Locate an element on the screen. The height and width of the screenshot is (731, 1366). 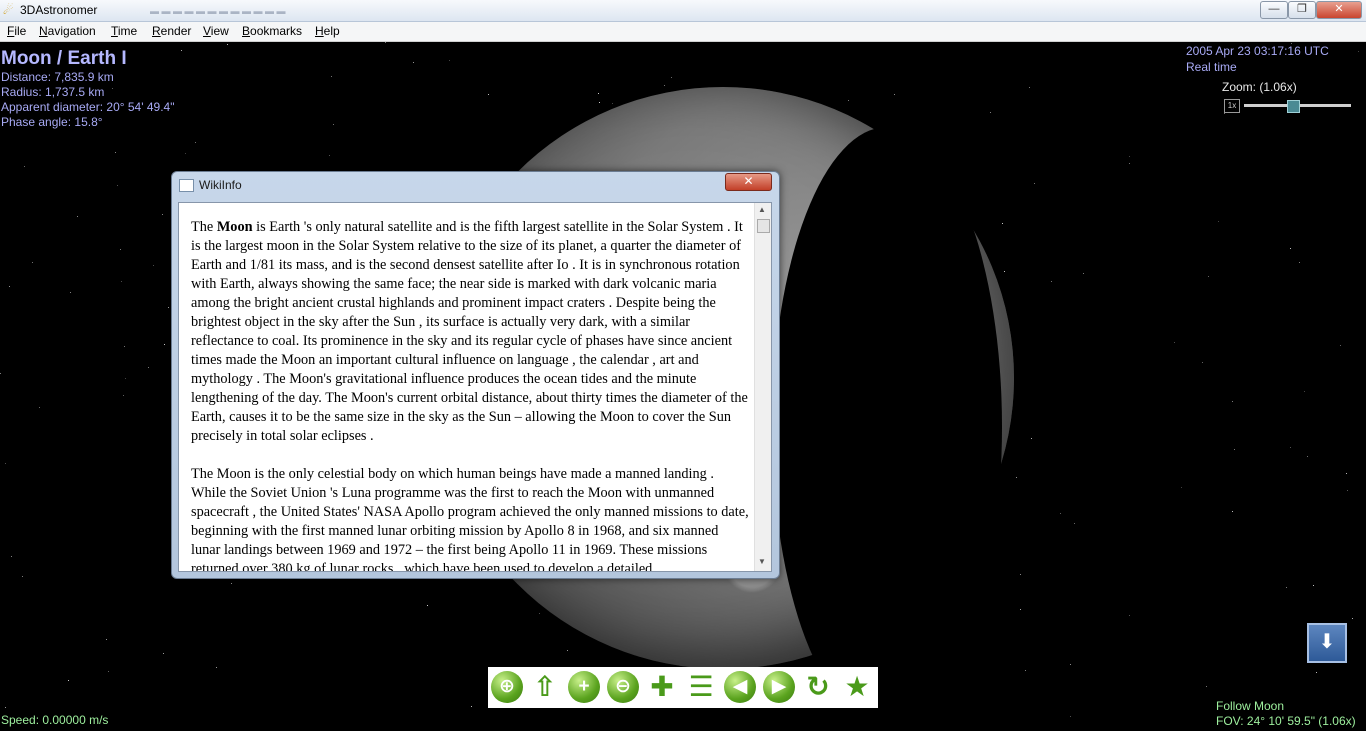
menu-navigation: Navigation is located at coordinates (67, 31).